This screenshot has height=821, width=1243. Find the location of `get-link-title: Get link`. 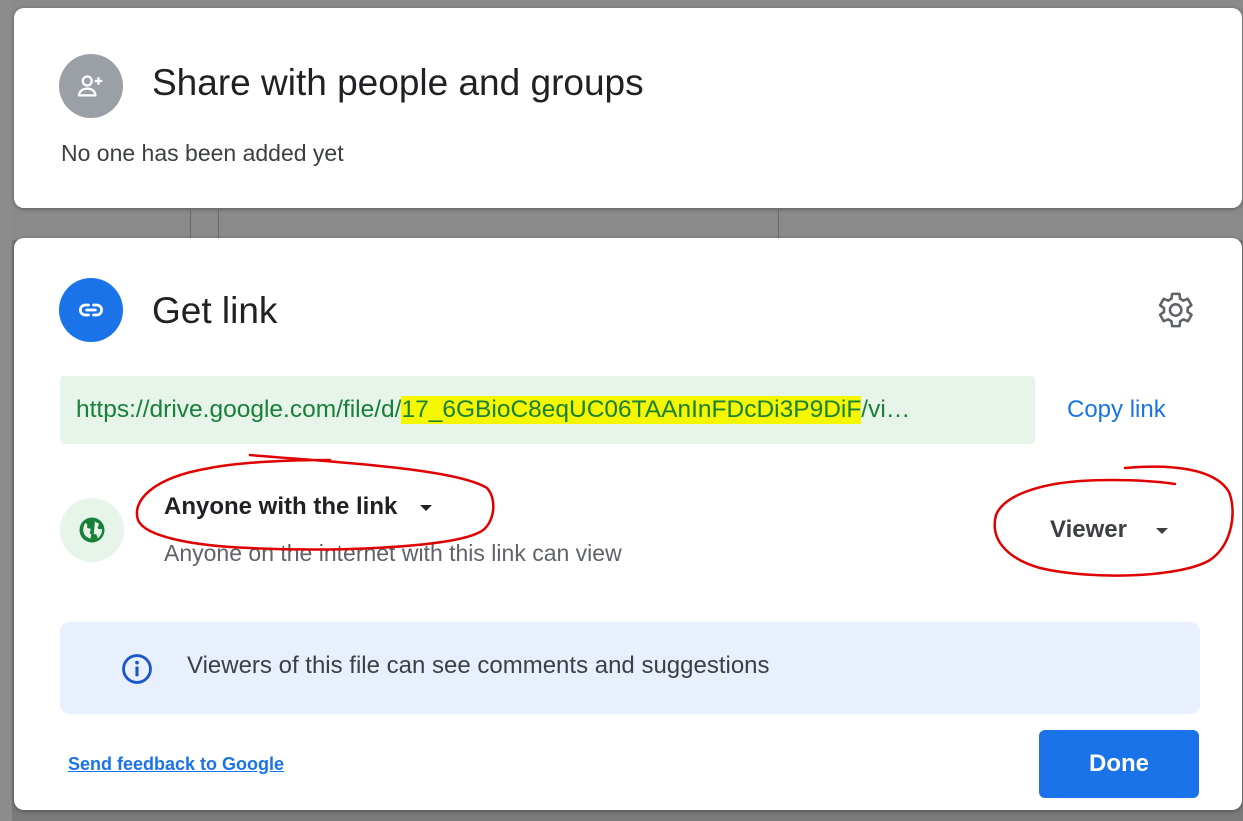

get-link-title: Get link is located at coordinates (215, 310).